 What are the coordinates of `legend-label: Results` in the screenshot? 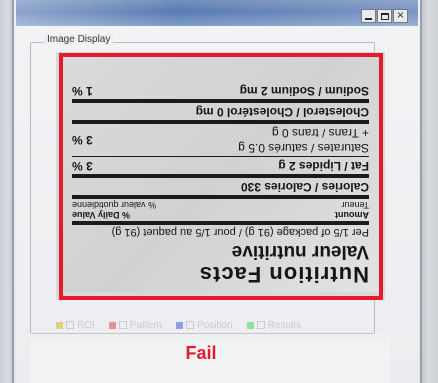 It's located at (284, 325).